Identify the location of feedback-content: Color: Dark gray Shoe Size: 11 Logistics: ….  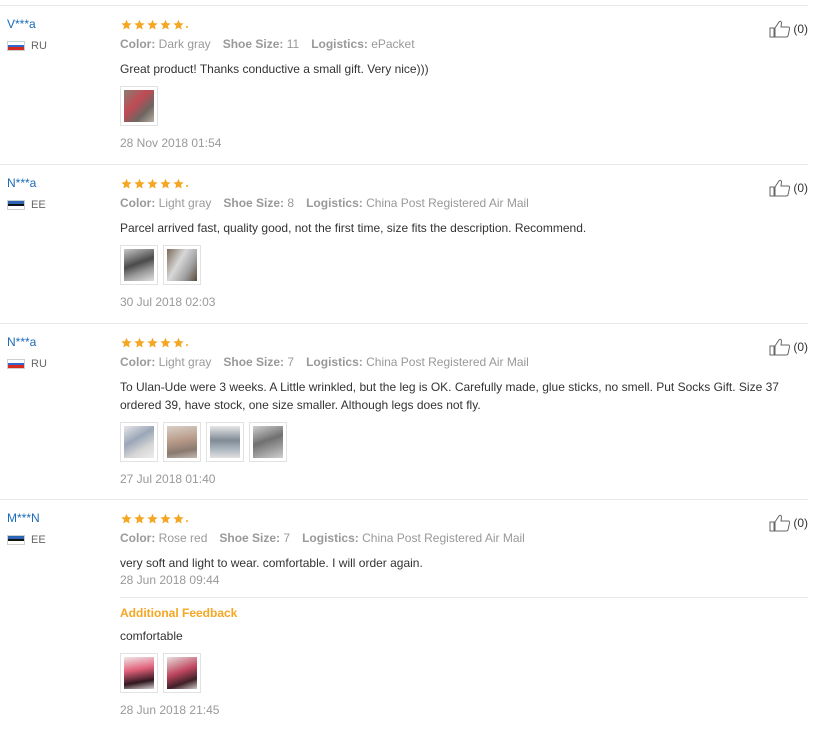
(464, 84).